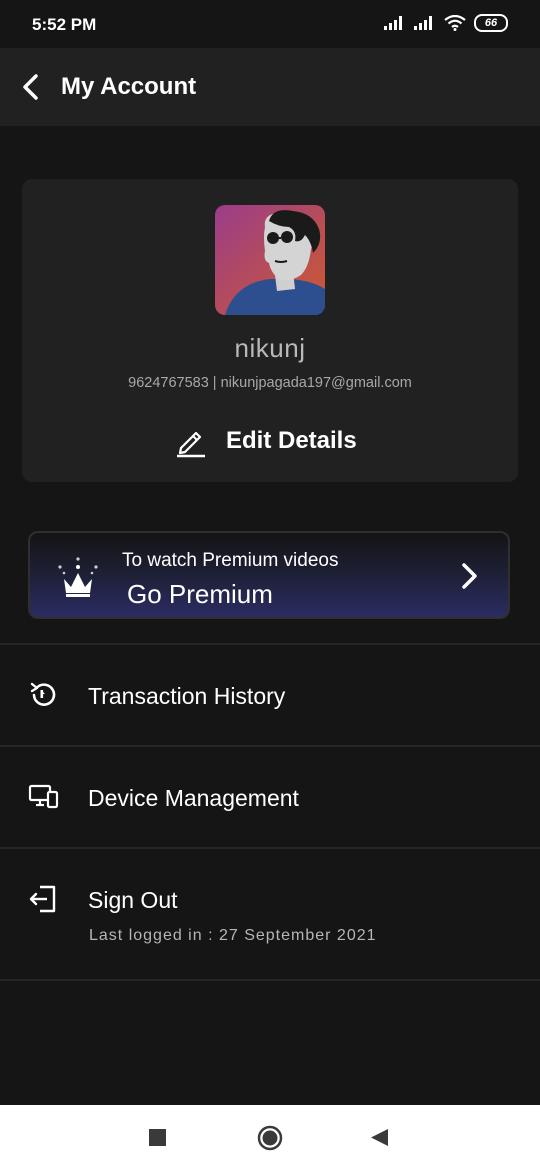  What do you see at coordinates (233, 935) in the screenshot?
I see `last-logged-in-text: Last logged in : 27 September 2021` at bounding box center [233, 935].